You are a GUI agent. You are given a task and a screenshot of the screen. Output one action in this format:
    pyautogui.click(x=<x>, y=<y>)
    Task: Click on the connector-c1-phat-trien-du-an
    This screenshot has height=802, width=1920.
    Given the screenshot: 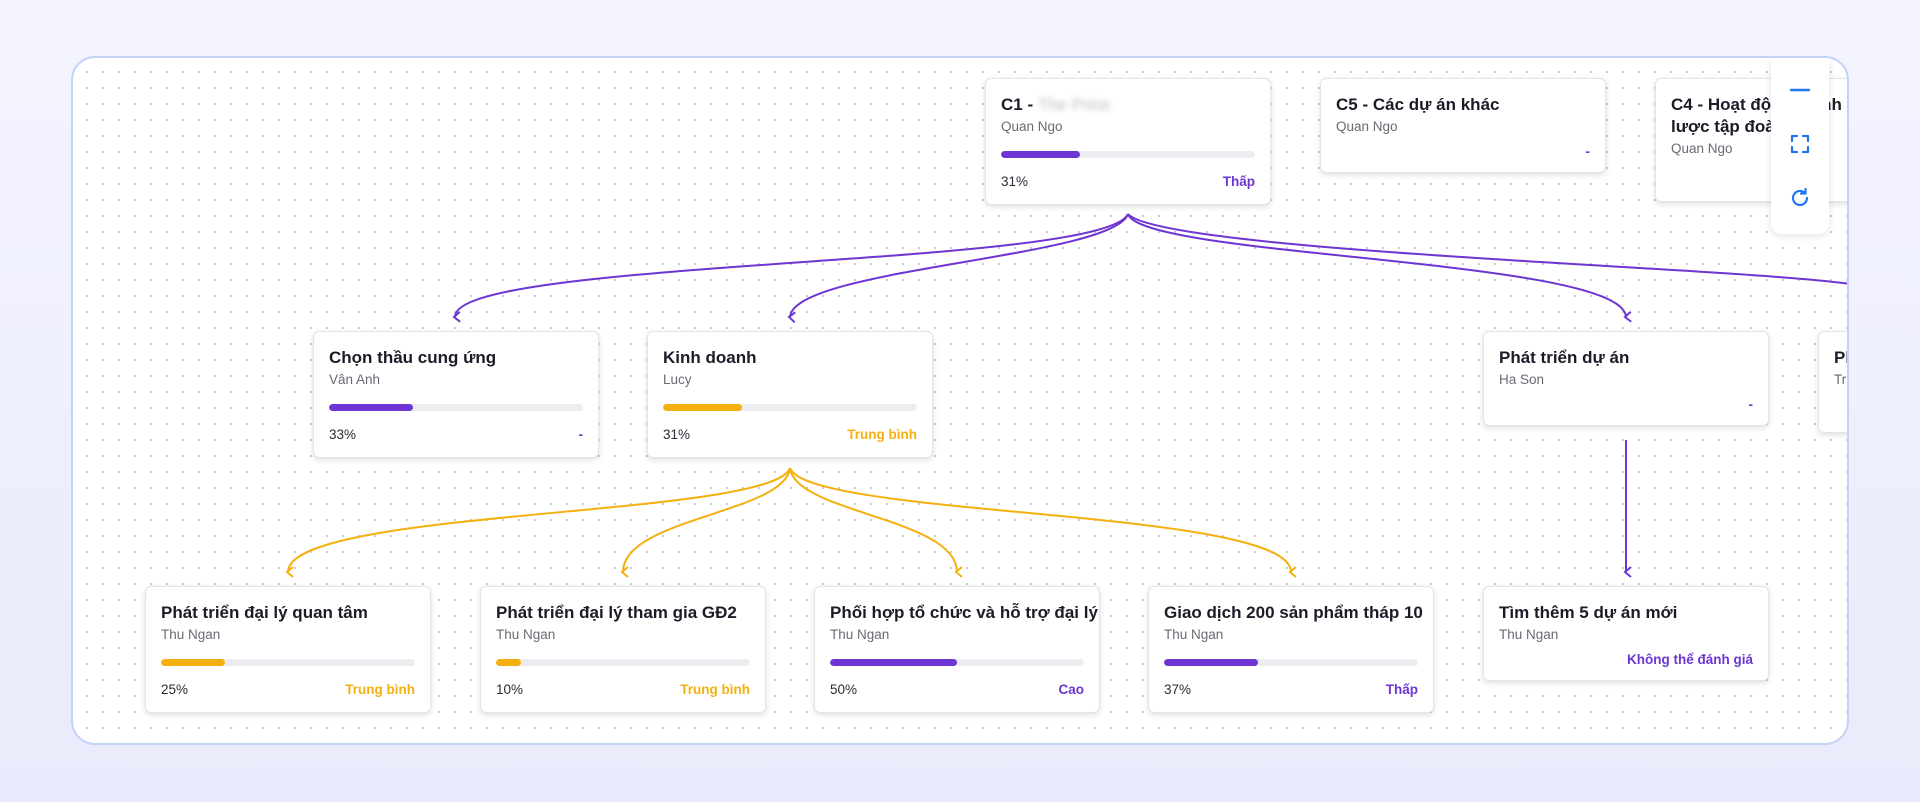 What is the action you would take?
    pyautogui.click(x=1379, y=268)
    